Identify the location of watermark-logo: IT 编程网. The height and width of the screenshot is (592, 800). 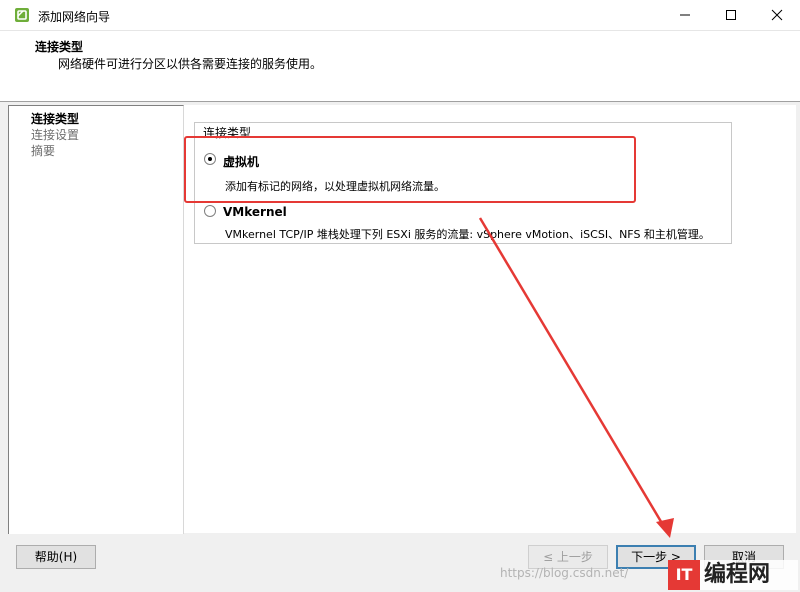
(733, 575).